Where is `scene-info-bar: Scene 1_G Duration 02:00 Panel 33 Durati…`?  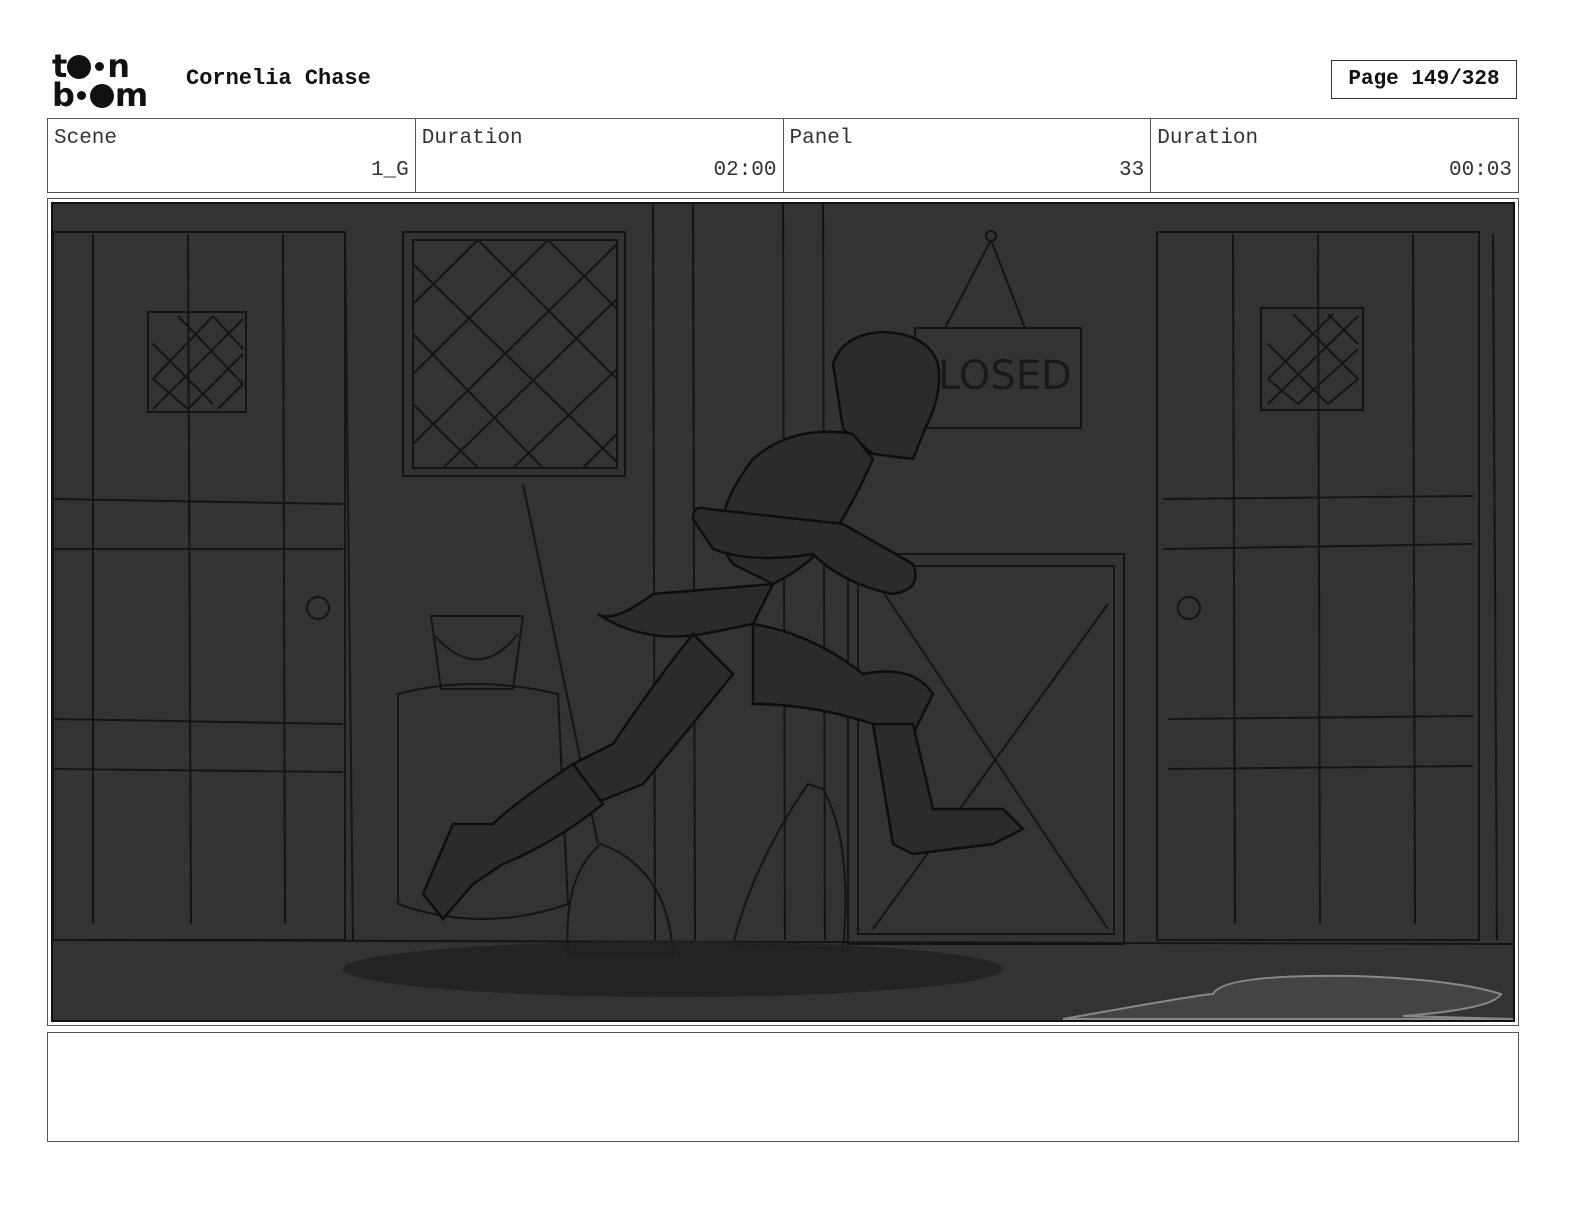
scene-info-bar: Scene 1_G Duration 02:00 Panel 33 Durati… is located at coordinates (783, 155).